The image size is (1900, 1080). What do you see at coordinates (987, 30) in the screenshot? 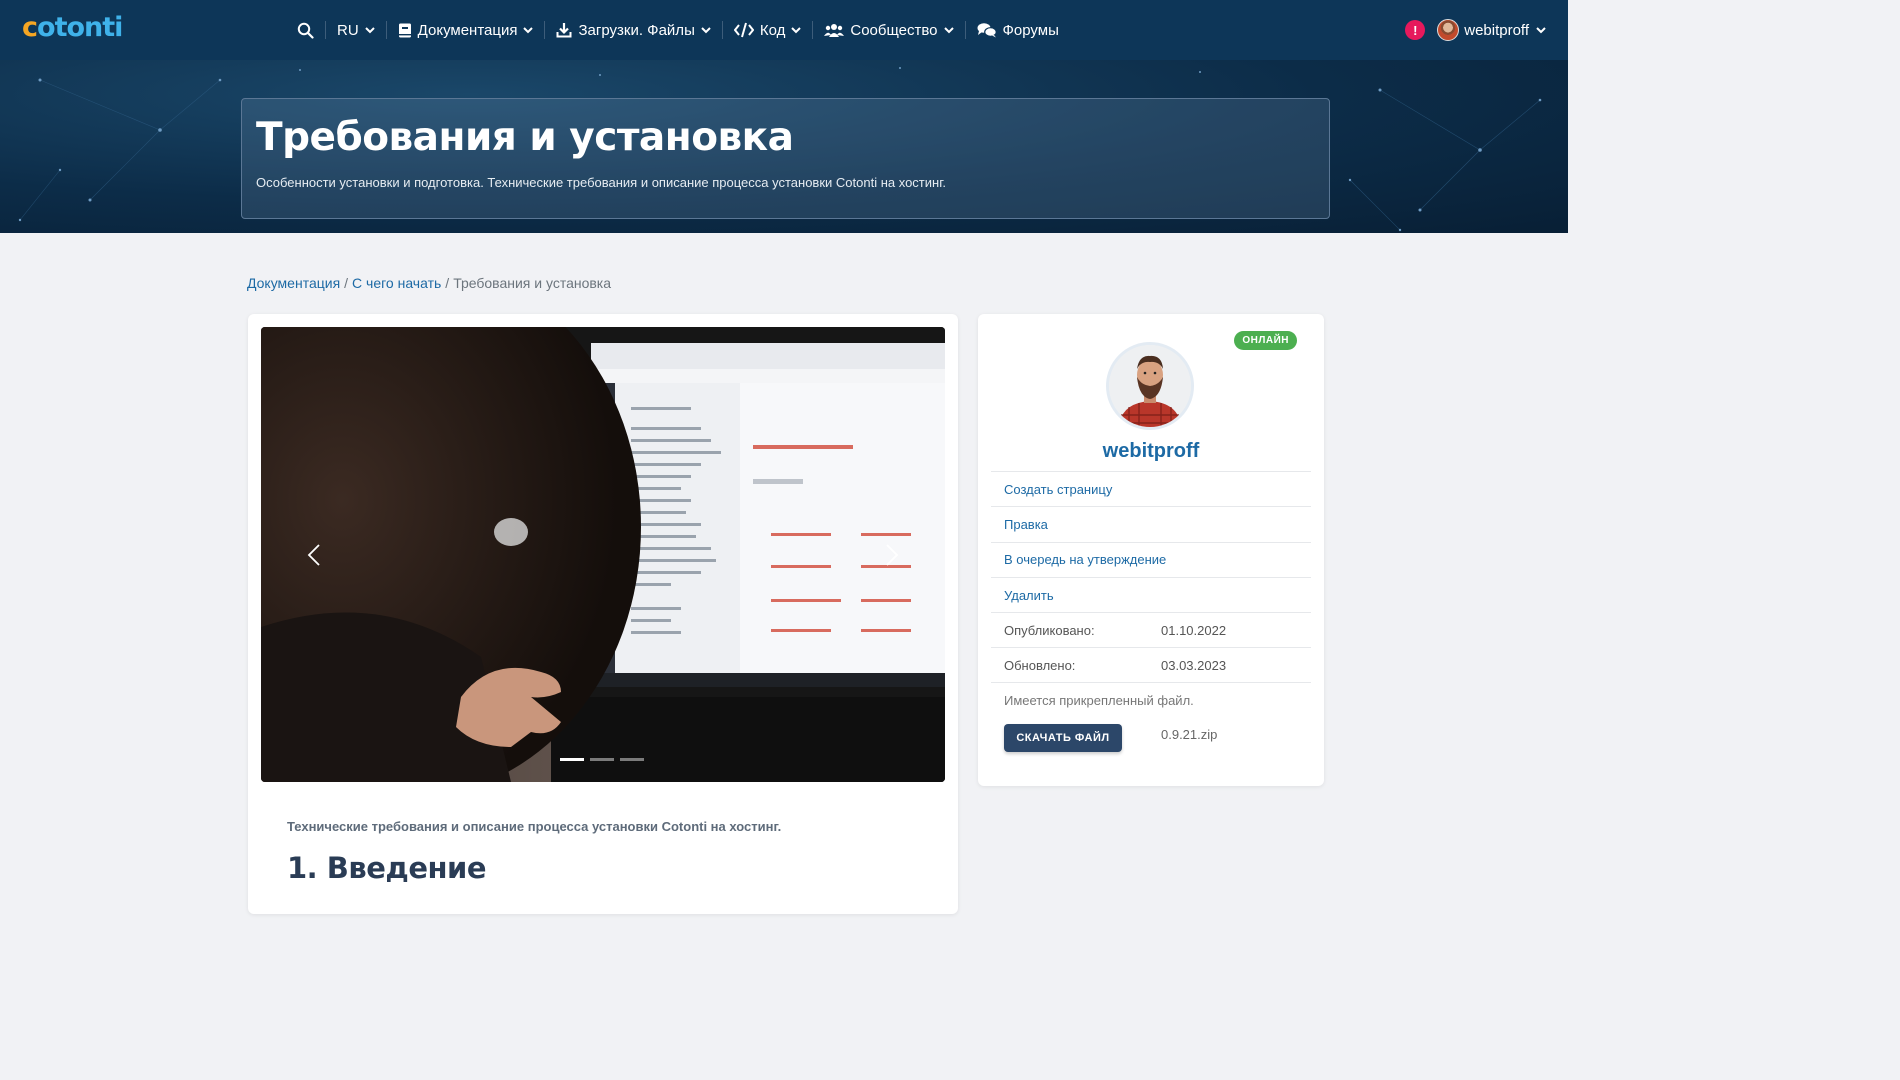
I see `comments-icon` at bounding box center [987, 30].